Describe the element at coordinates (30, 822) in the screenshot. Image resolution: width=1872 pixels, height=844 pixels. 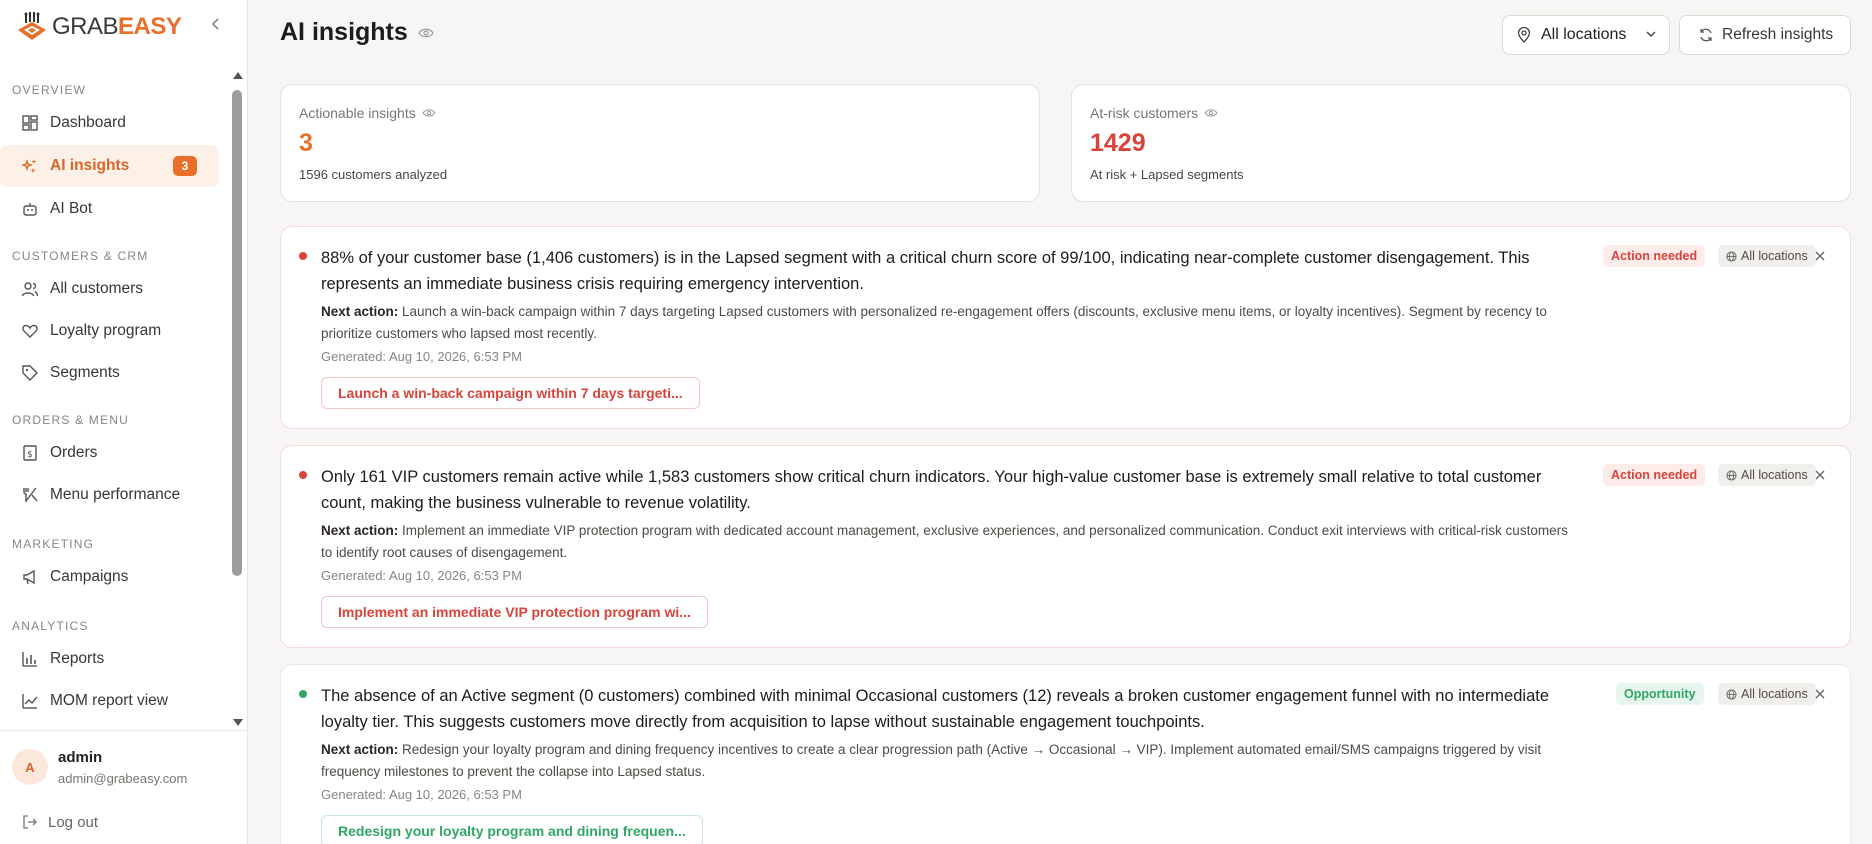
I see `logout-icon` at that location.